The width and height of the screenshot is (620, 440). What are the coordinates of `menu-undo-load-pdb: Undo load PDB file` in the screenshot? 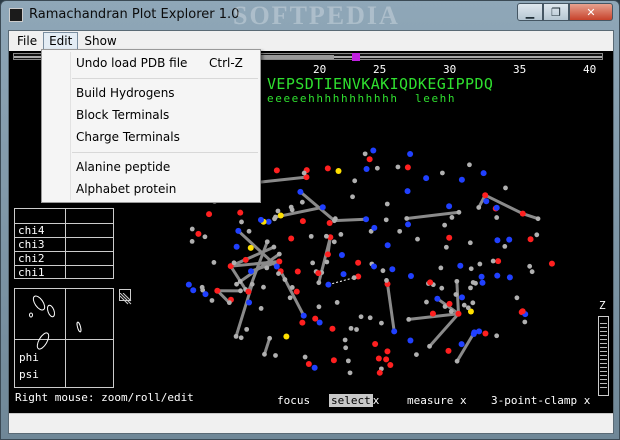 It's located at (131, 63).